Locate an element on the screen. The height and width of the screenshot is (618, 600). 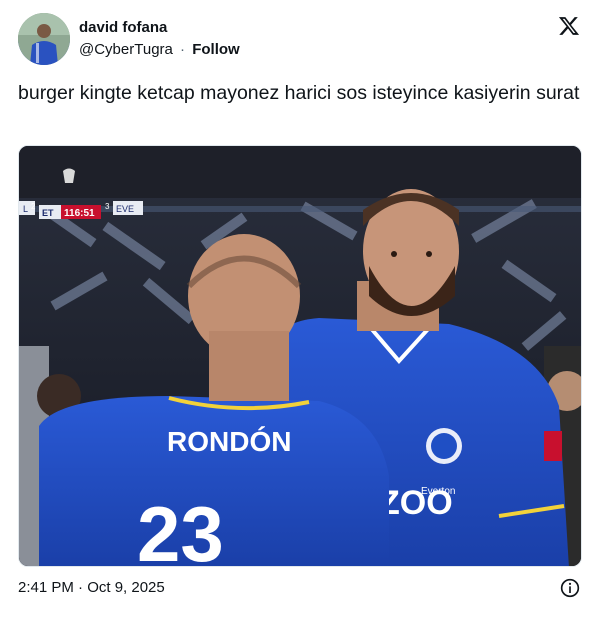
x-logo-icon is located at coordinates (569, 26).